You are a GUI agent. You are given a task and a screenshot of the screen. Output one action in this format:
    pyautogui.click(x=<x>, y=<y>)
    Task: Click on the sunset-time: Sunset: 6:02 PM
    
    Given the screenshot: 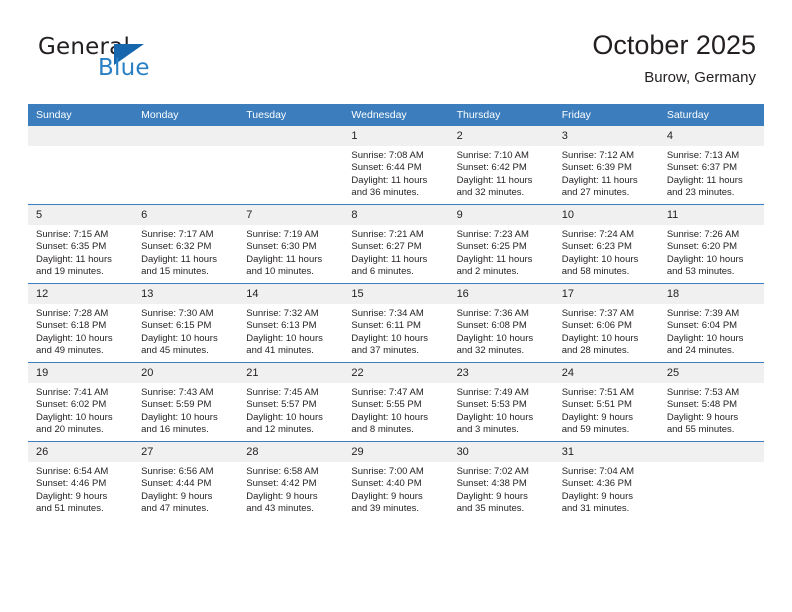 What is the action you would take?
    pyautogui.click(x=71, y=405)
    